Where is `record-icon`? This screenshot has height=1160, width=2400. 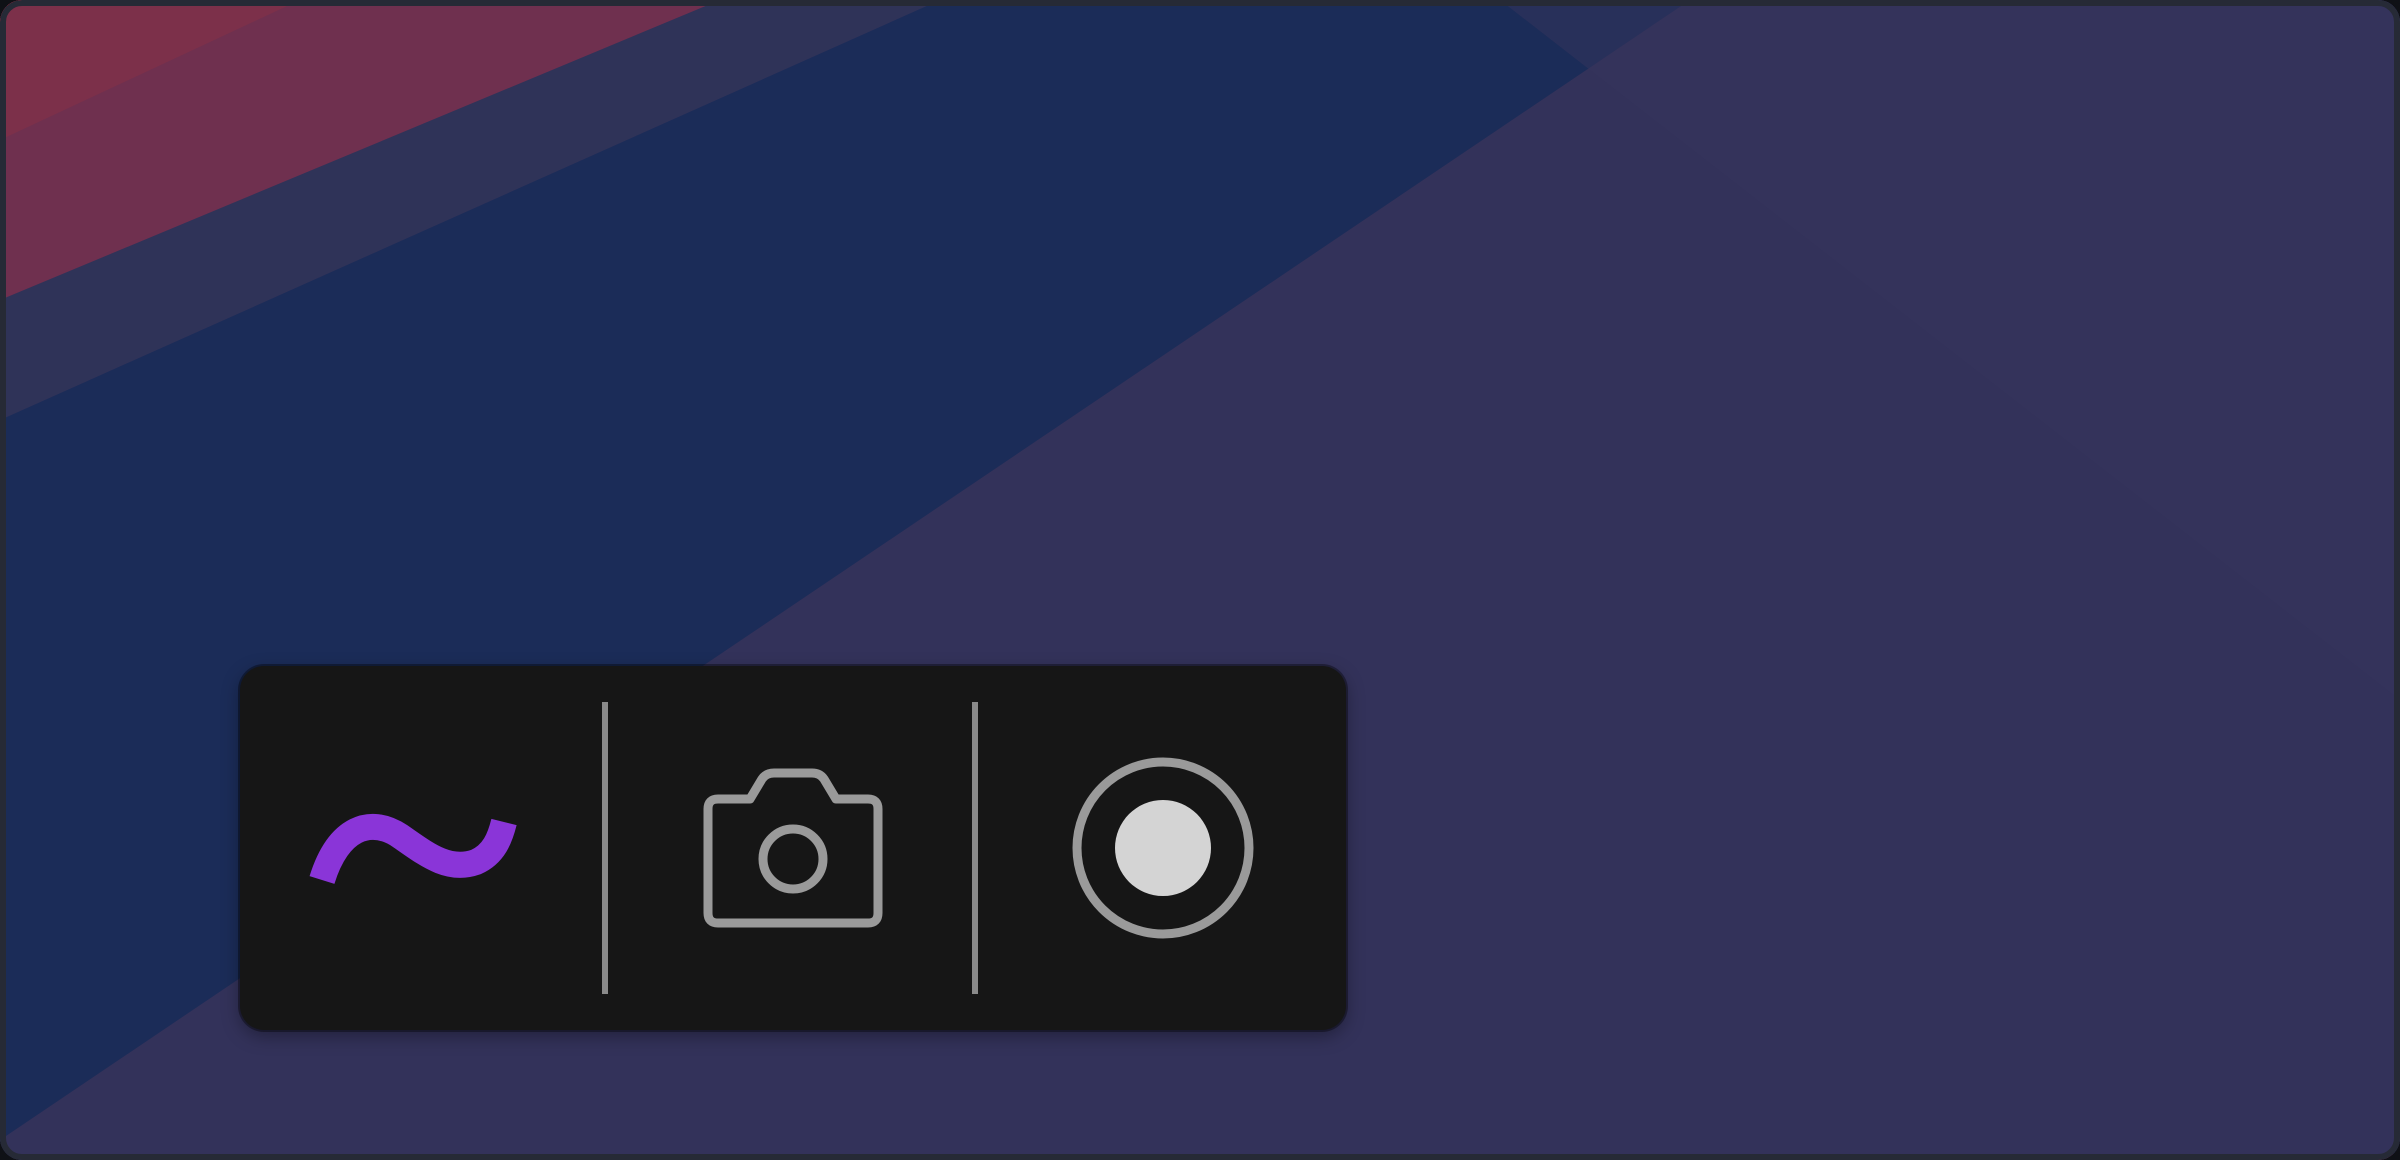
record-icon is located at coordinates (1163, 848).